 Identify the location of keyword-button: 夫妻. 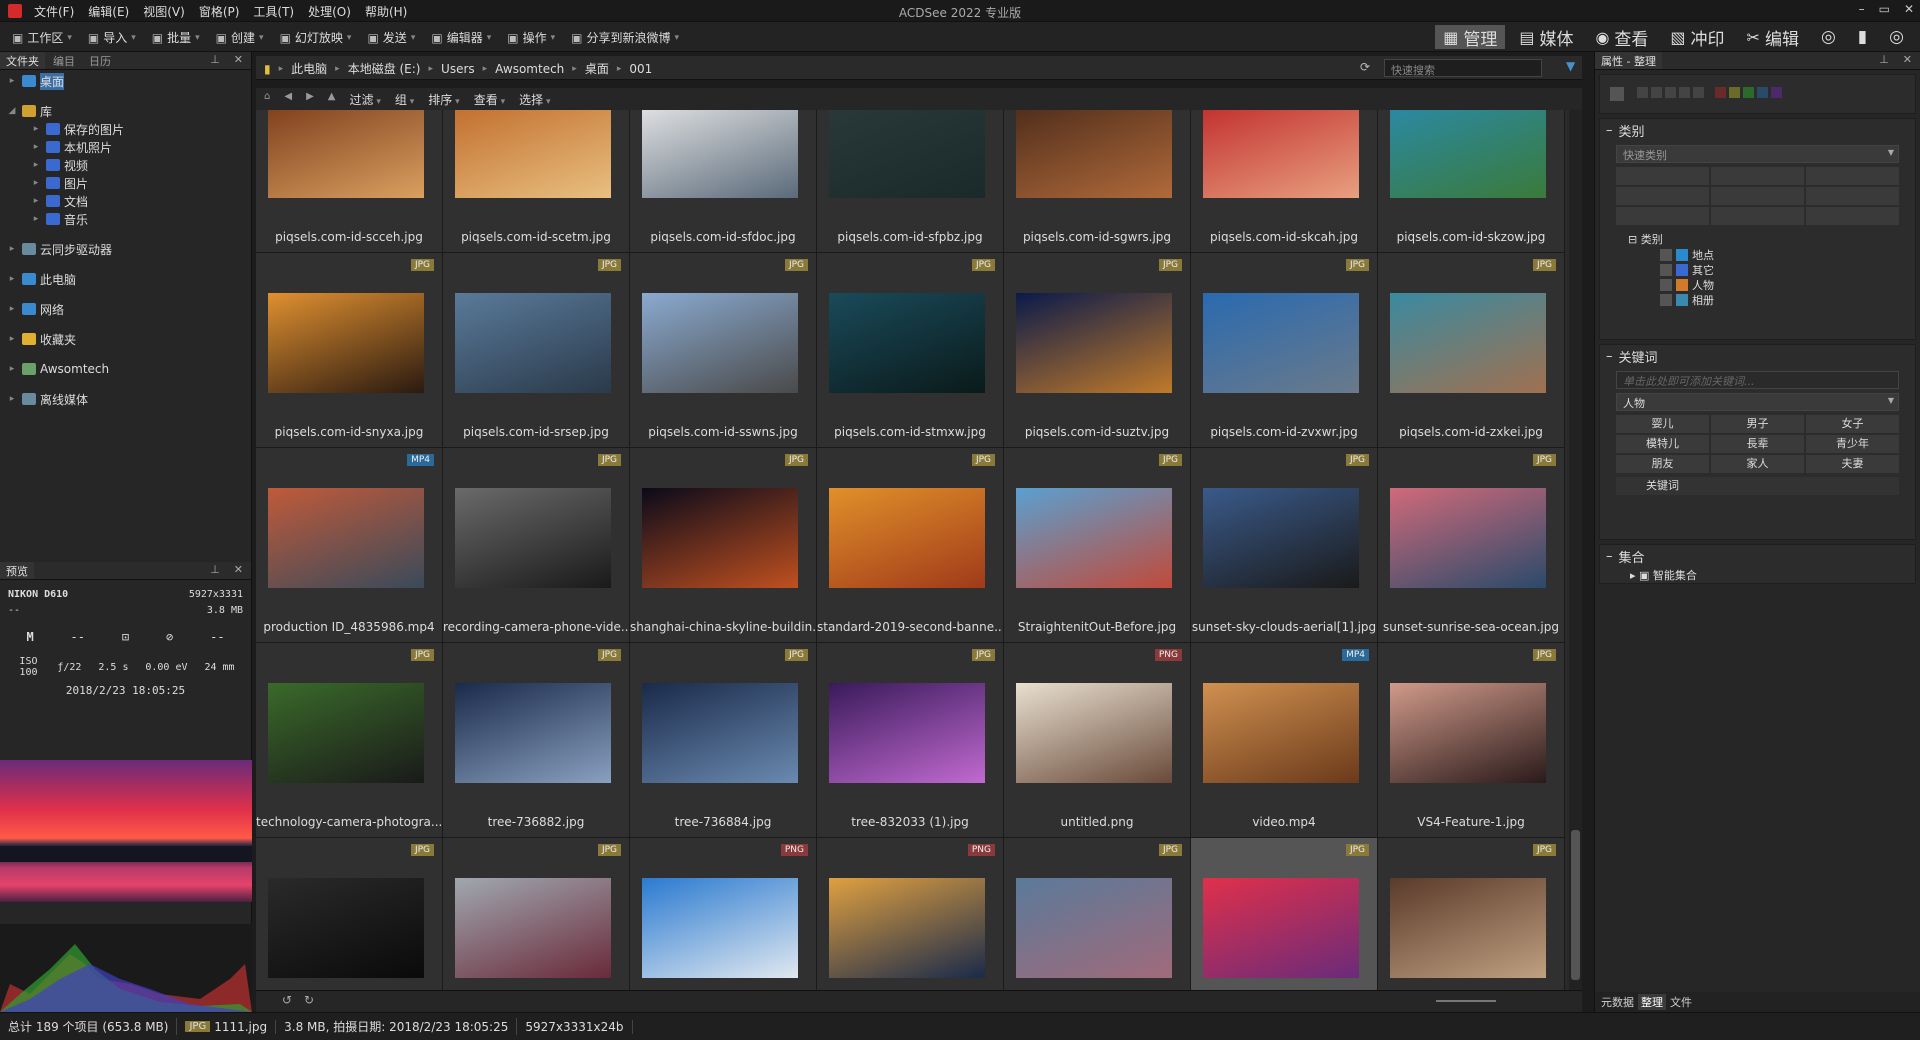
(1852, 464).